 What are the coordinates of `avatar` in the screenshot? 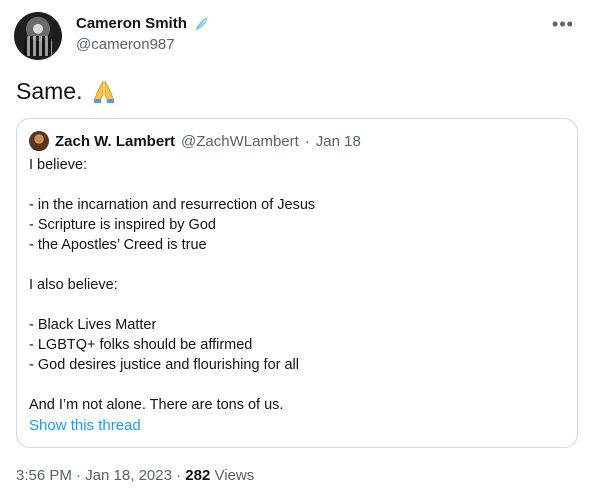 It's located at (38, 36).